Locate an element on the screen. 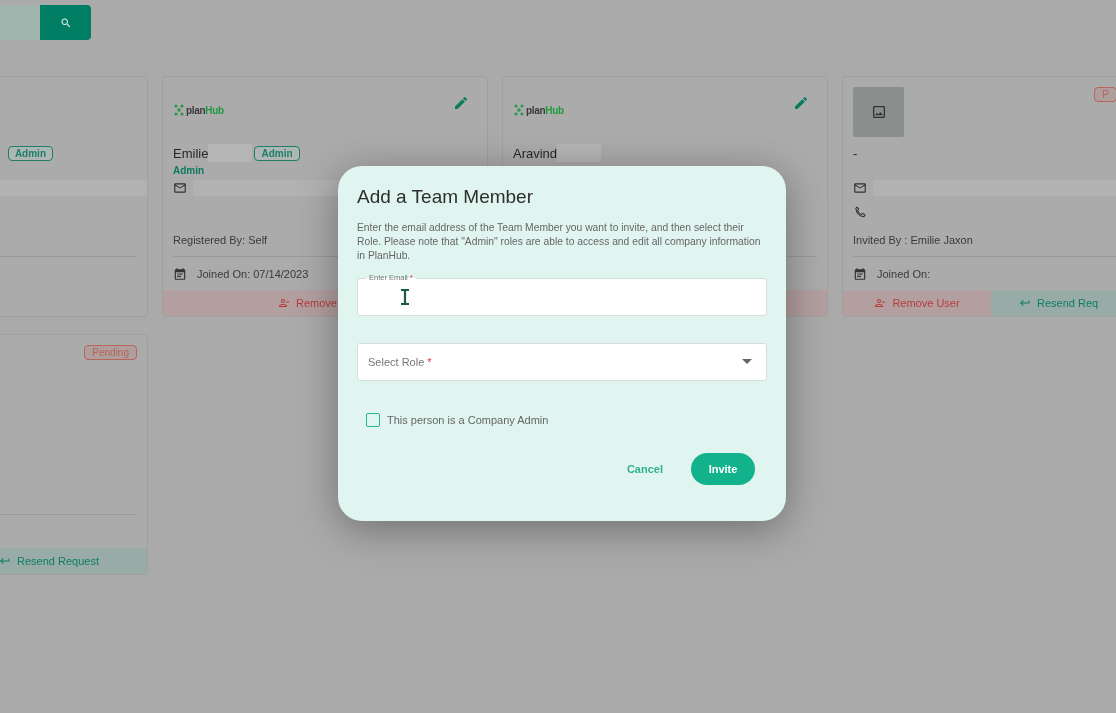 This screenshot has width=1116, height=713. admin-checkbox is located at coordinates (373, 420).